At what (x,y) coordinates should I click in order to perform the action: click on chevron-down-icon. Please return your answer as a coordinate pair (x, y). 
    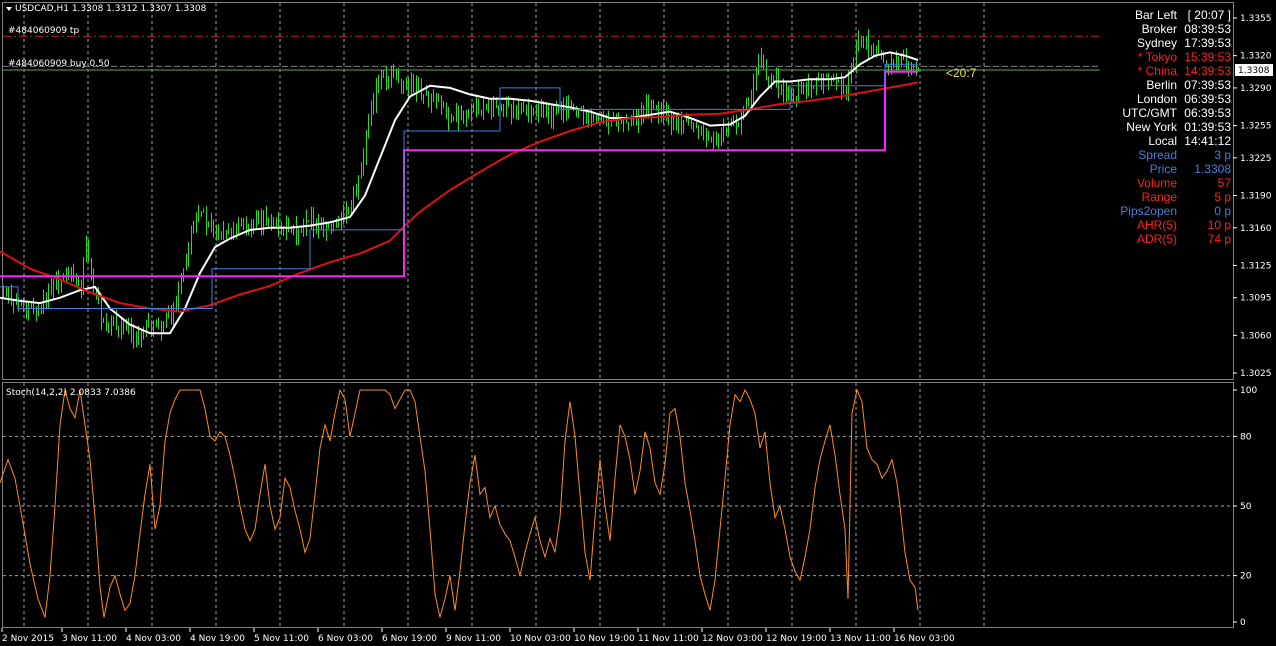
    Looking at the image, I should click on (9, 8).